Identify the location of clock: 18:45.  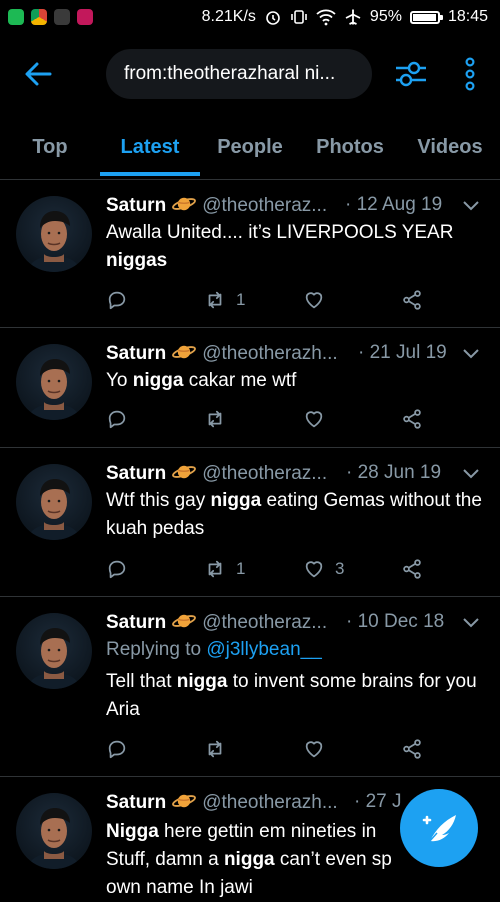
(467, 16).